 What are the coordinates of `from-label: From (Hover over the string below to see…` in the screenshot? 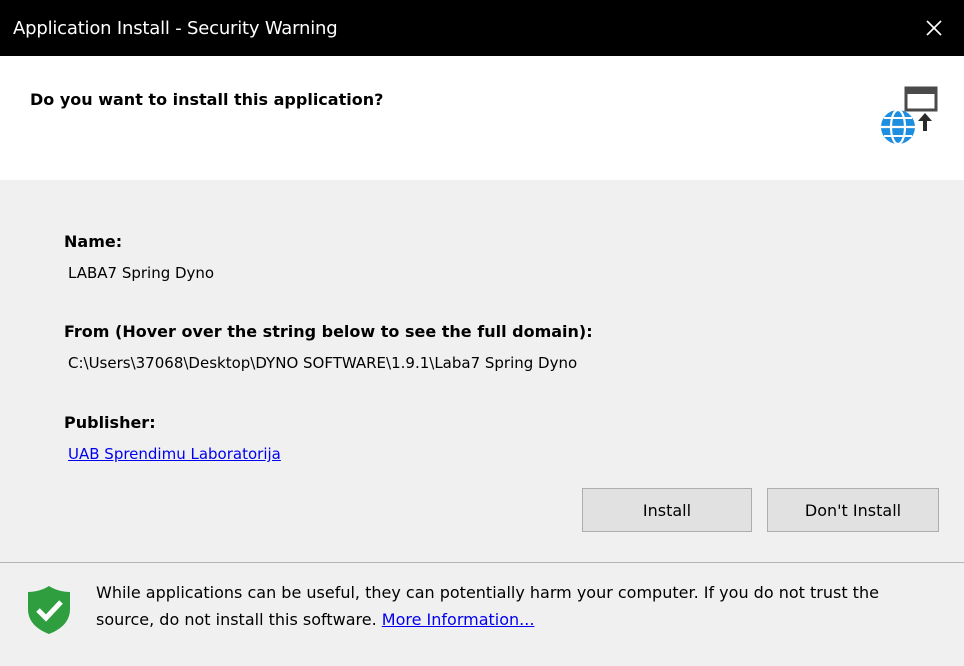 It's located at (328, 331).